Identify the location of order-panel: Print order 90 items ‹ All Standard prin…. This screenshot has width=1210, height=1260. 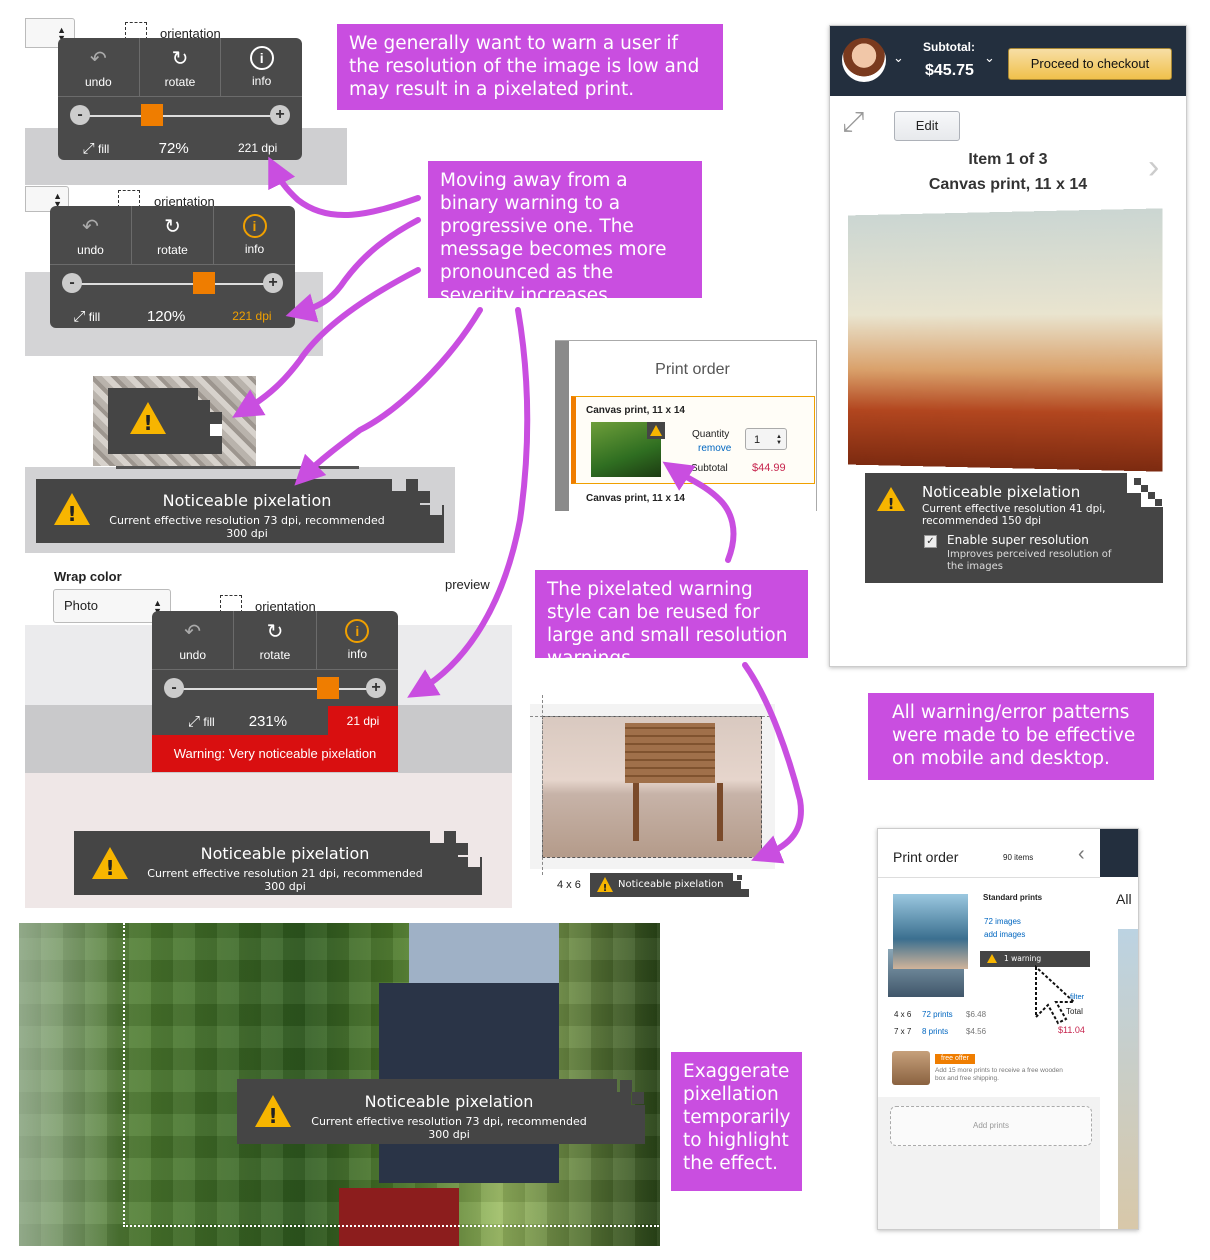
(1008, 1029).